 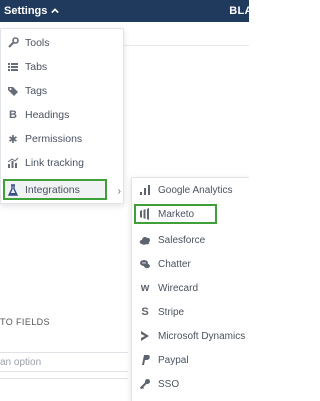 What do you see at coordinates (37, 43) in the screenshot?
I see `menu-item-label: Tools` at bounding box center [37, 43].